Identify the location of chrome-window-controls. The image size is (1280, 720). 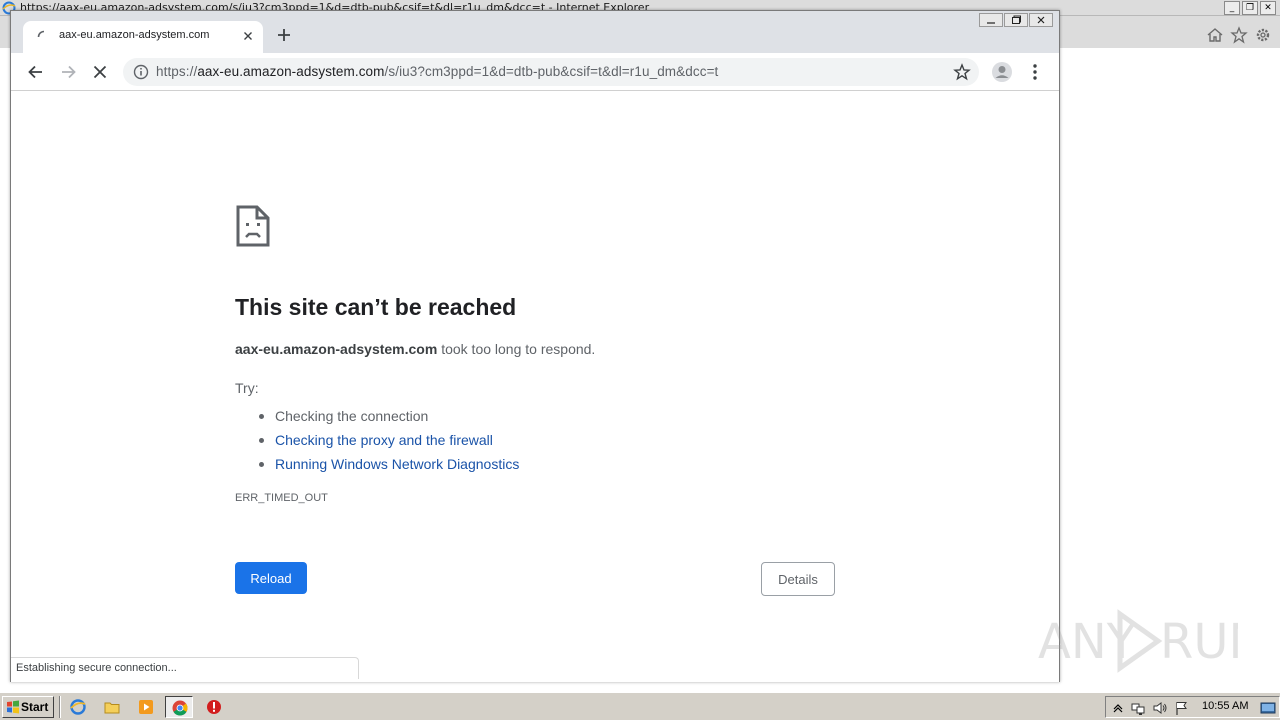
(1016, 20).